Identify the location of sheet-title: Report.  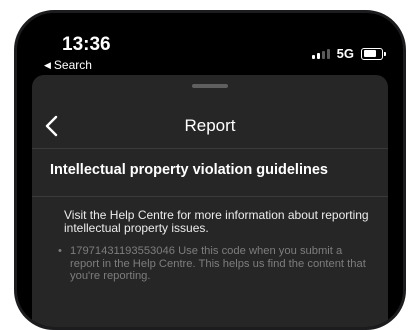
(210, 125).